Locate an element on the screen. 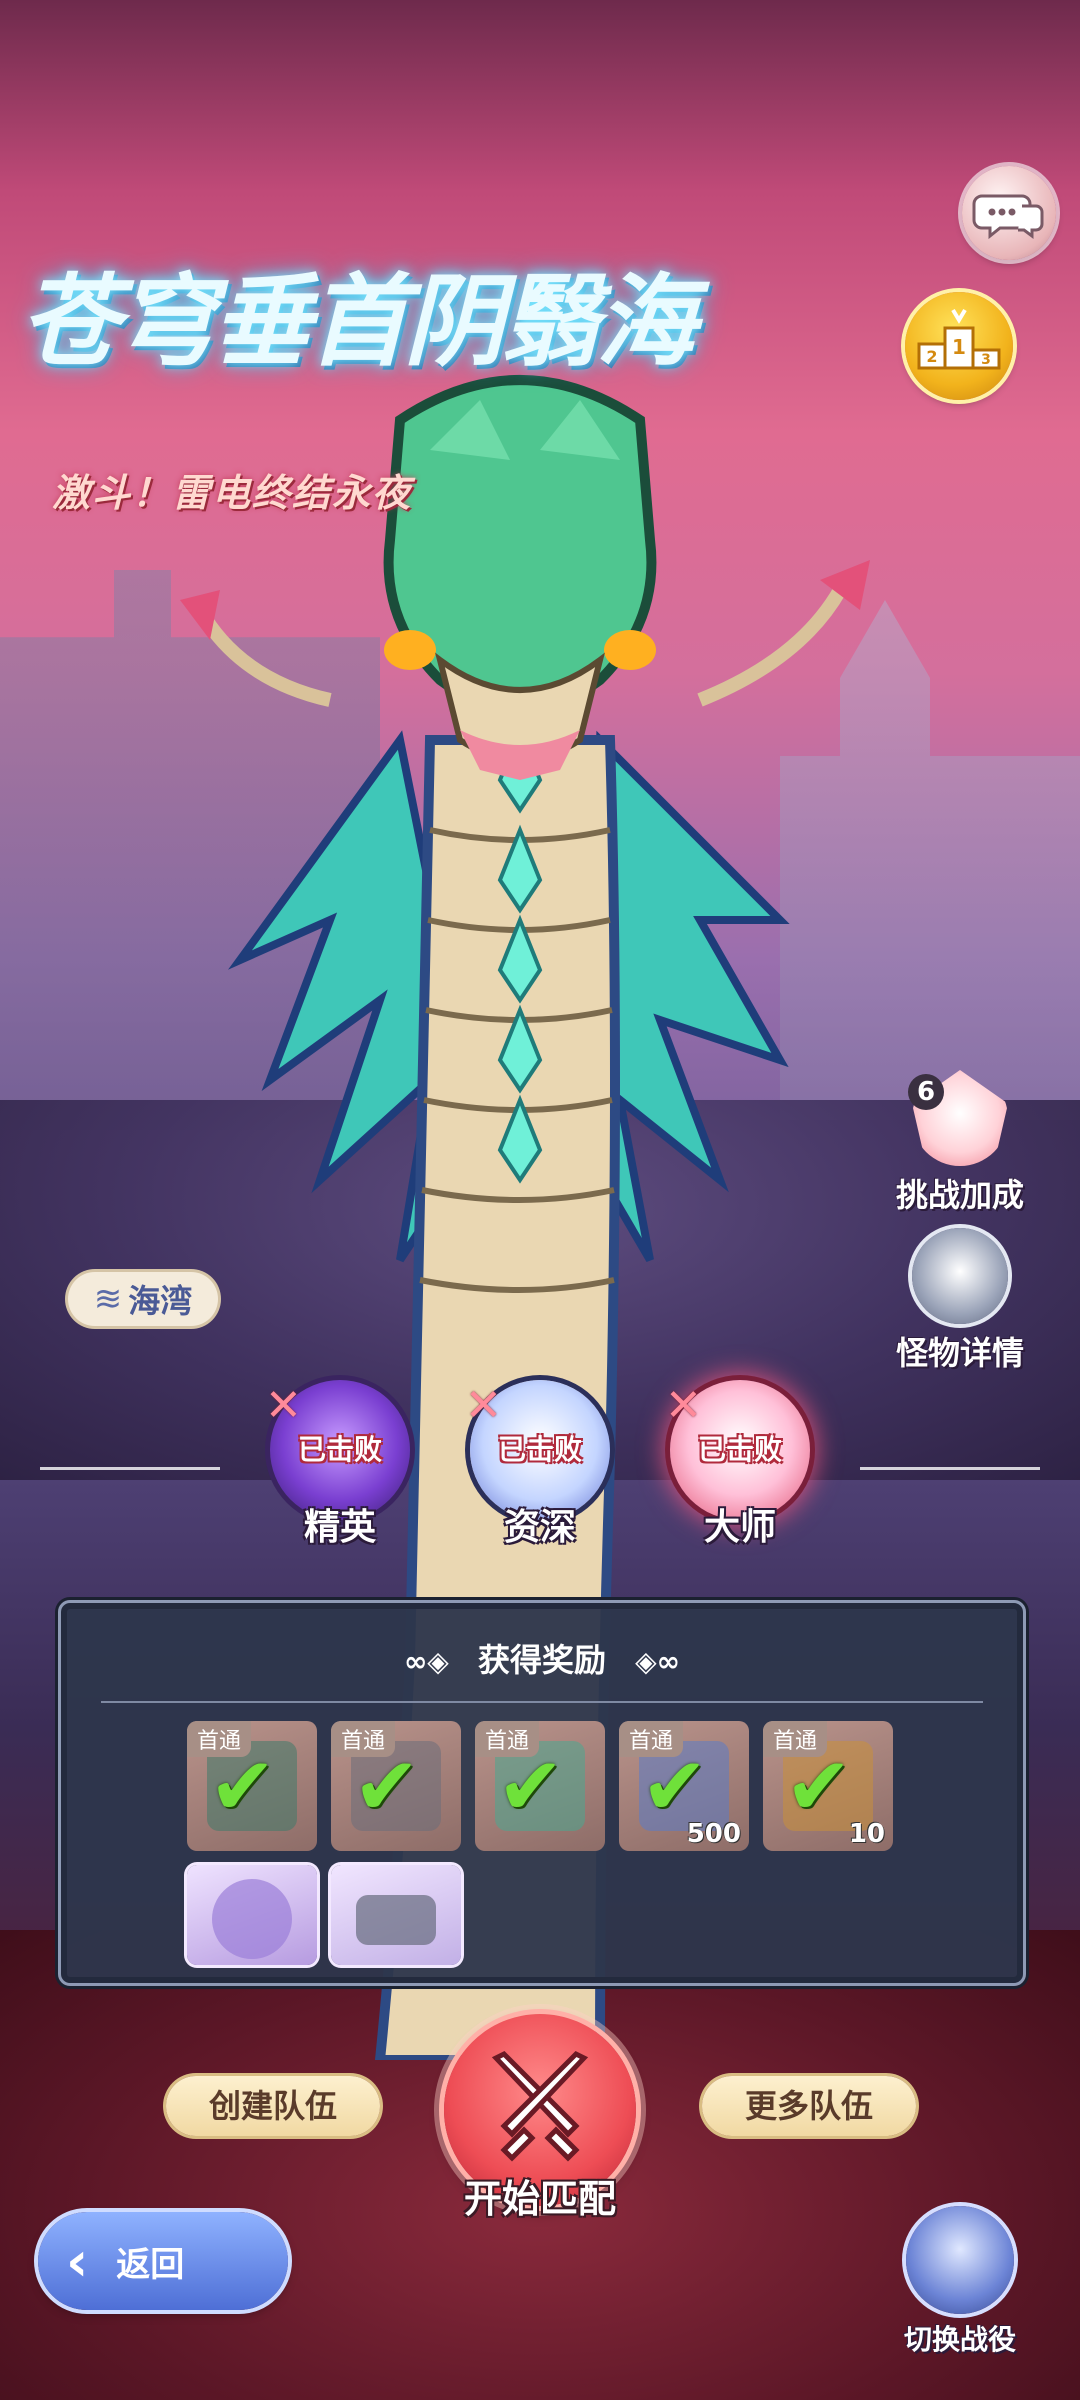 This screenshot has height=2400, width=1080. reward-item-star-token: 首通 ✔ 10 is located at coordinates (828, 1786).